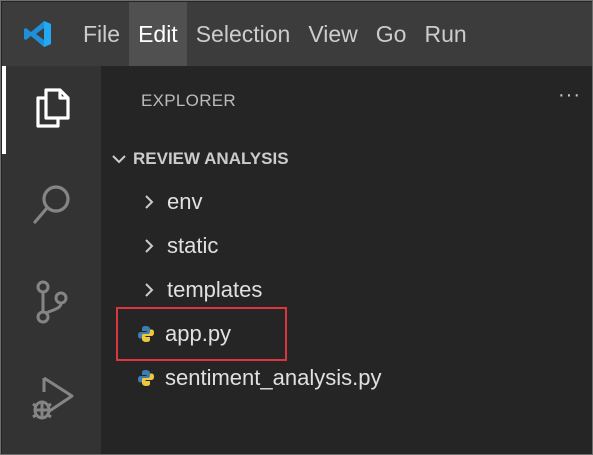  Describe the element at coordinates (346, 290) in the screenshot. I see `tree-item-templates: templates` at that location.